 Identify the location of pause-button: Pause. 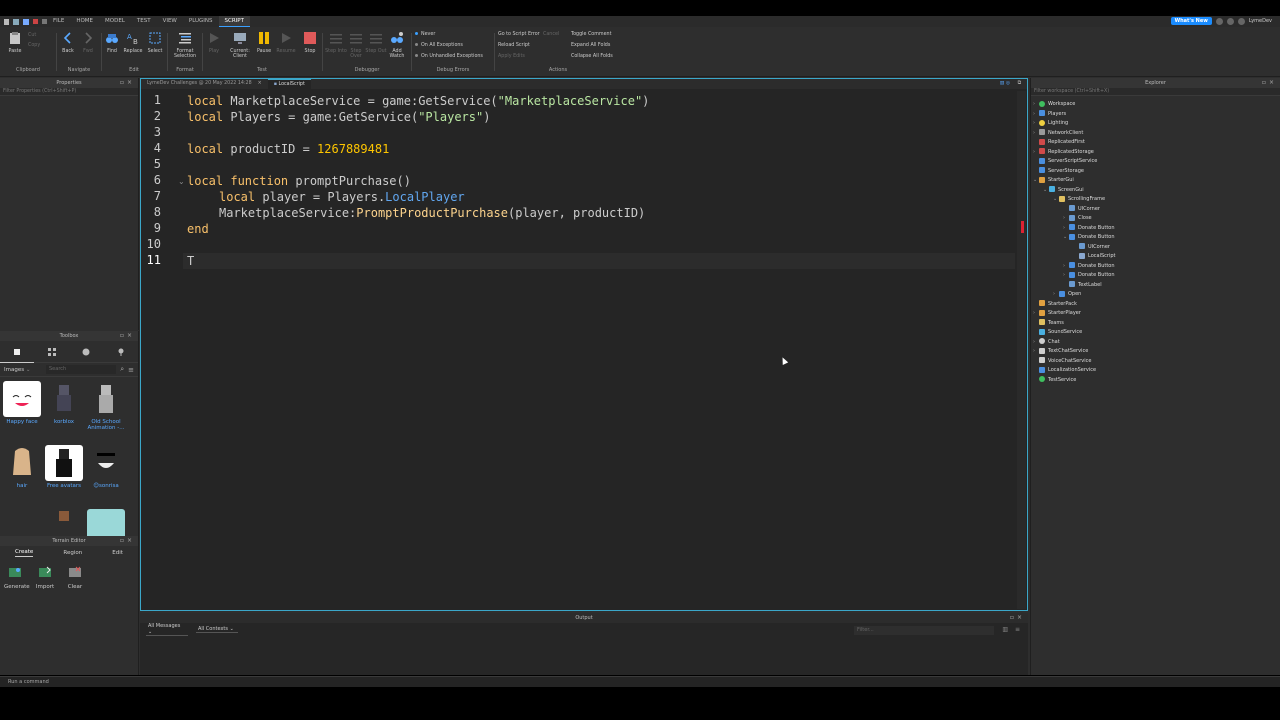
(264, 42).